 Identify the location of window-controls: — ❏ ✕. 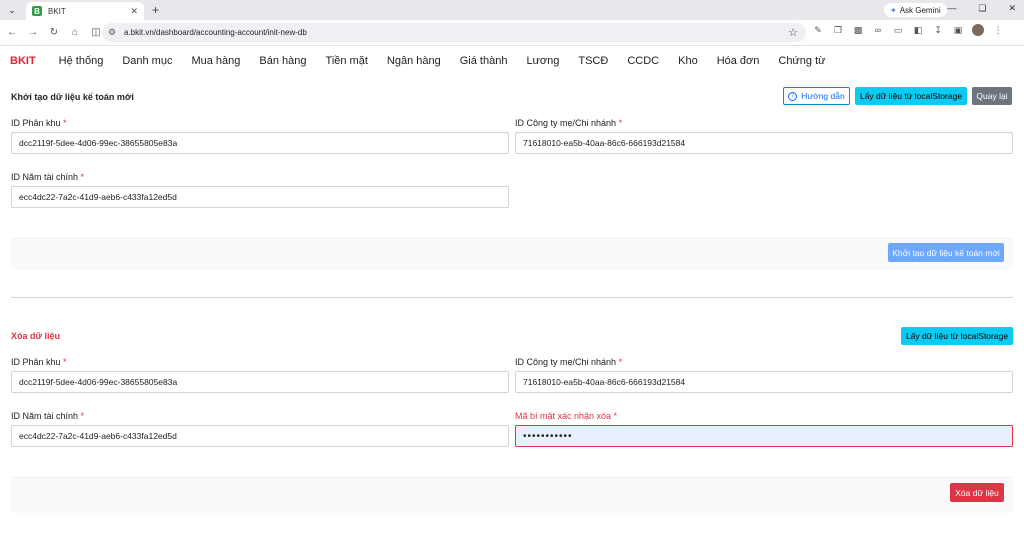
(981, 8).